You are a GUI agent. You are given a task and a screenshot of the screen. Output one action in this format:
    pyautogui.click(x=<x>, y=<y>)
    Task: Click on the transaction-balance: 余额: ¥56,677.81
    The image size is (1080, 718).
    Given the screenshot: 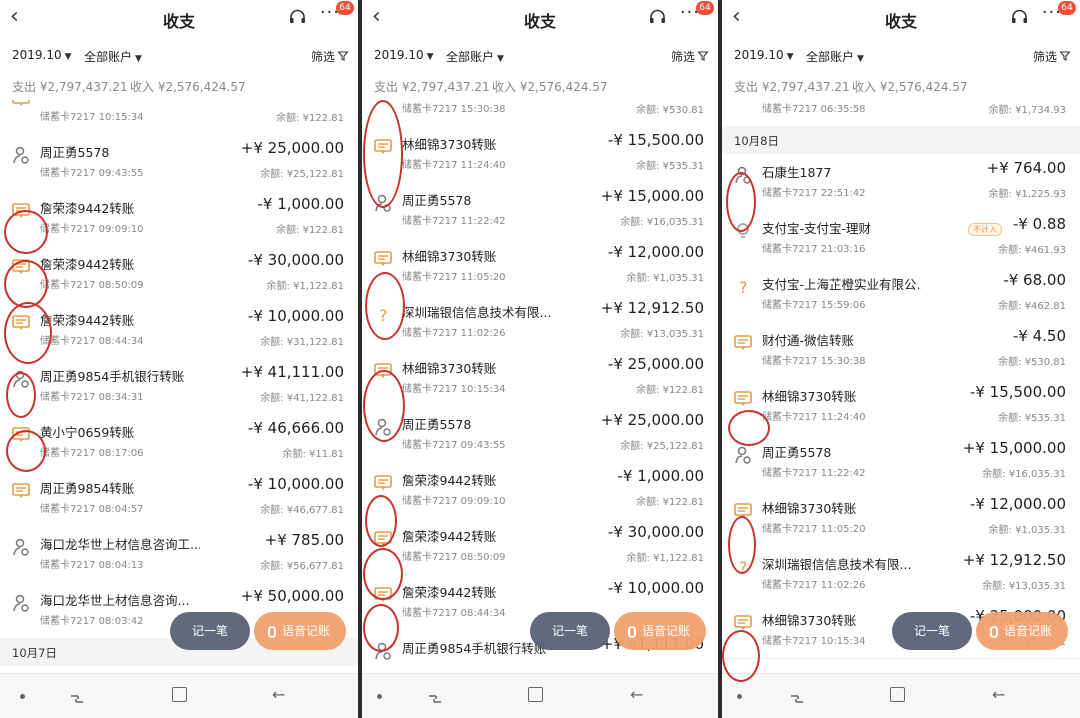 What is the action you would take?
    pyautogui.click(x=302, y=566)
    